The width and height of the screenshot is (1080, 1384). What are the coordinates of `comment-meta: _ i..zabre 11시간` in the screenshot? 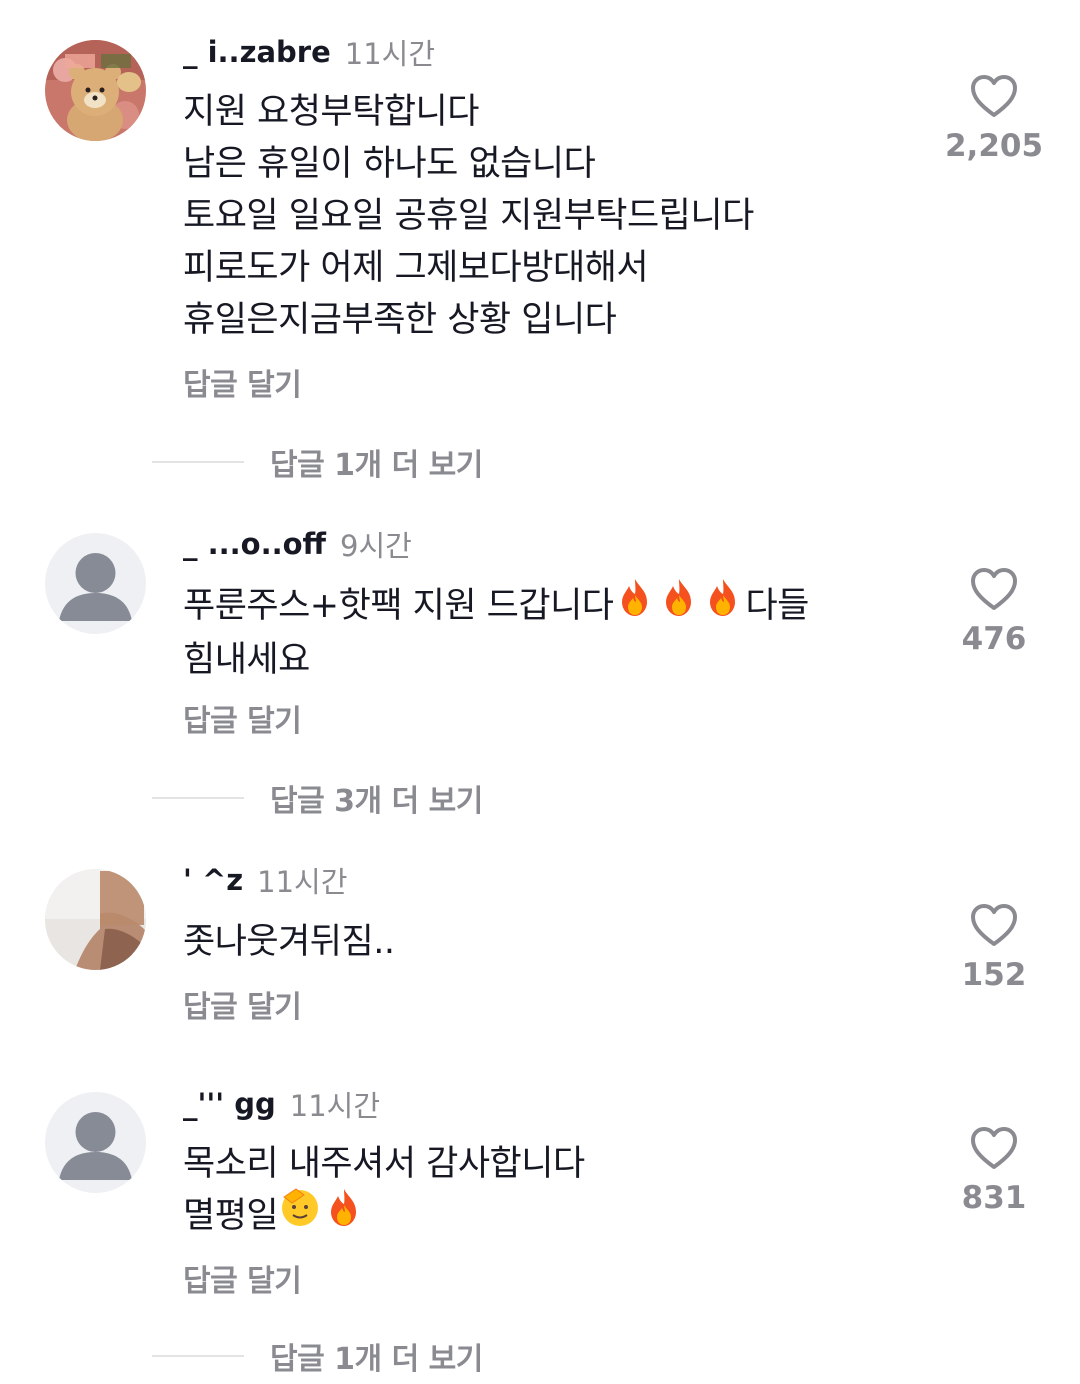 It's located at (309, 52).